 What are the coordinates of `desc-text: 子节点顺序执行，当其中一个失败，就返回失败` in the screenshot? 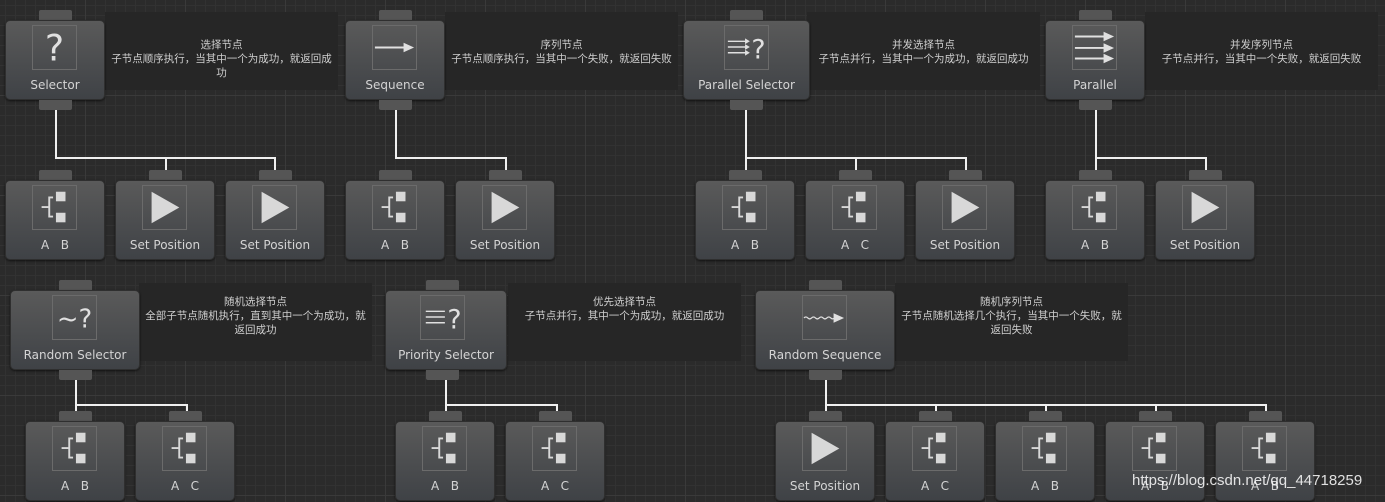 It's located at (561, 59).